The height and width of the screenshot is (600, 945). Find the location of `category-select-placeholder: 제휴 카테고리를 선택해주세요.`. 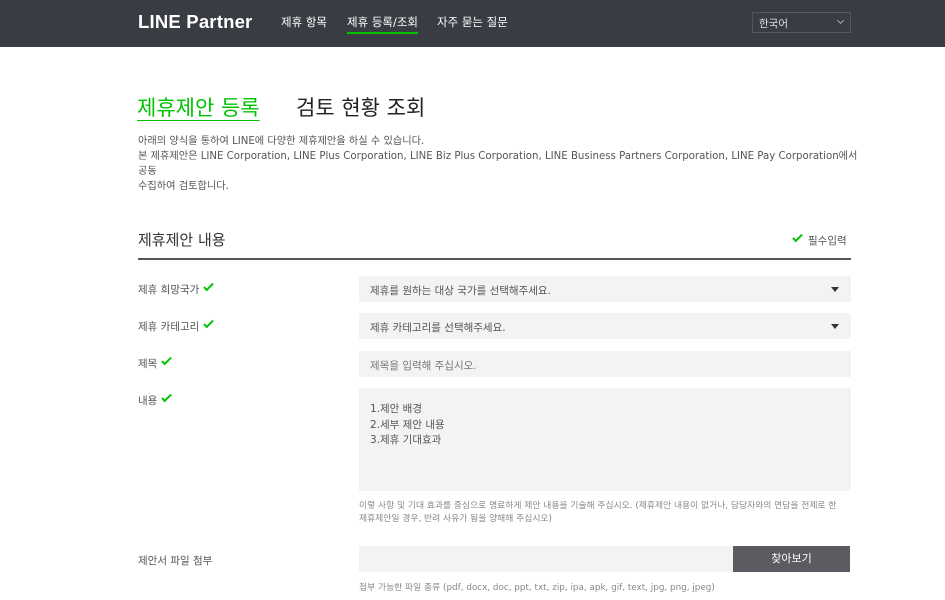

category-select-placeholder: 제휴 카테고리를 선택해주세요. is located at coordinates (438, 328).